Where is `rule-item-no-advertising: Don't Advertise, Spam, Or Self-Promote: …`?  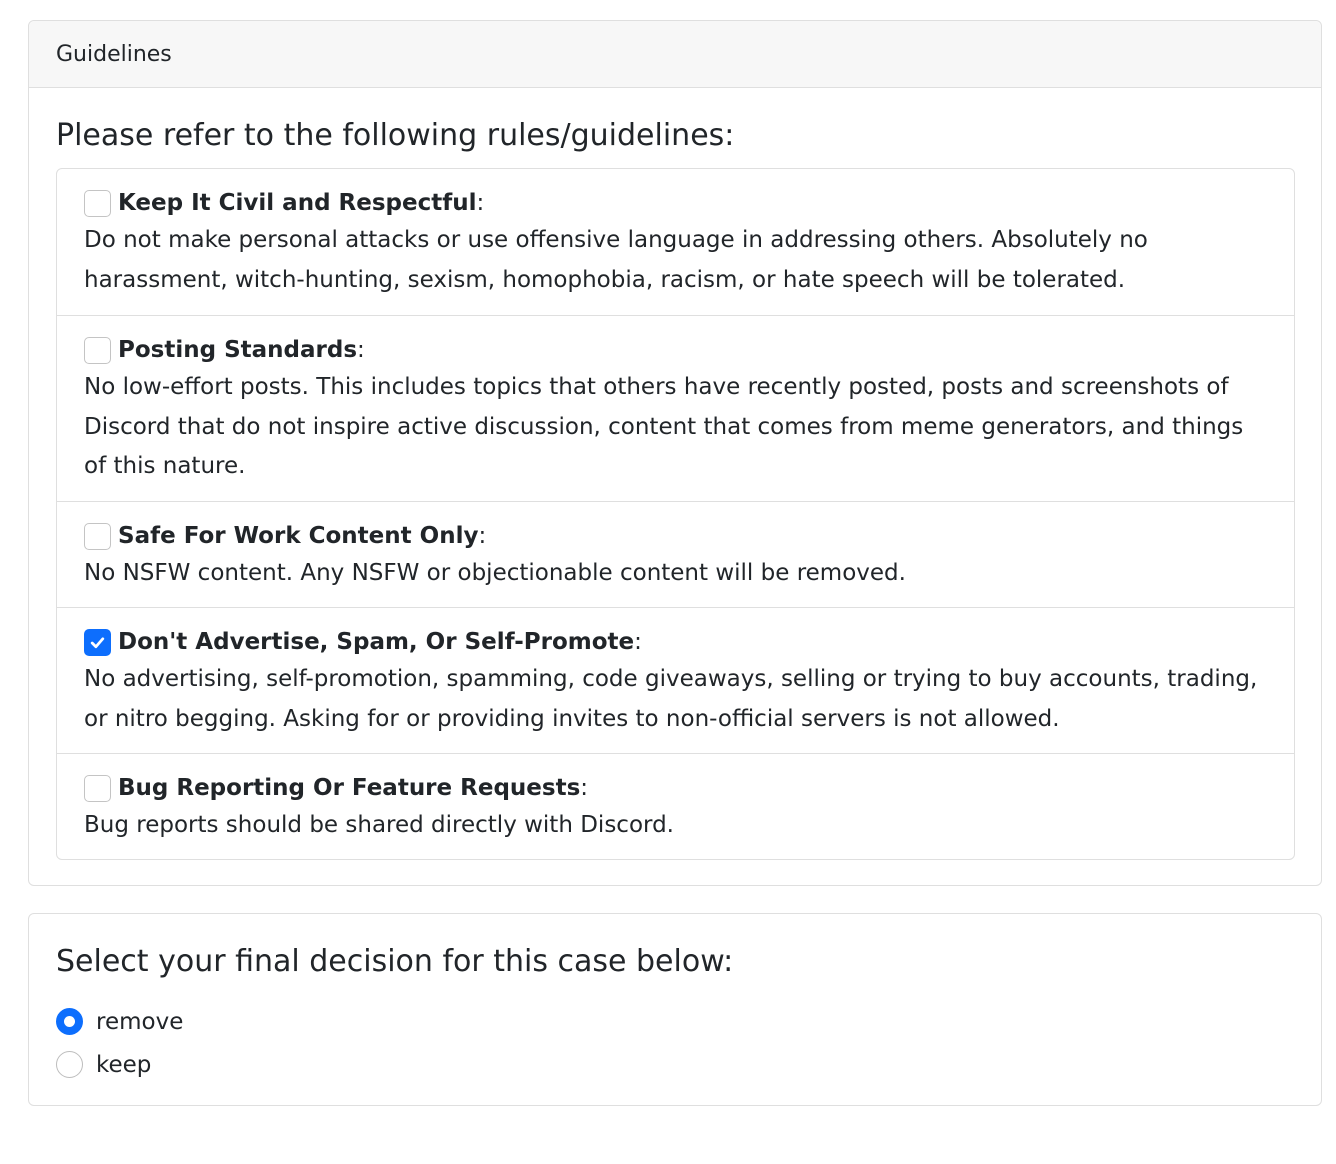
rule-item-no-advertising: Don't Advertise, Spam, Or Self-Promote: … is located at coordinates (675, 681).